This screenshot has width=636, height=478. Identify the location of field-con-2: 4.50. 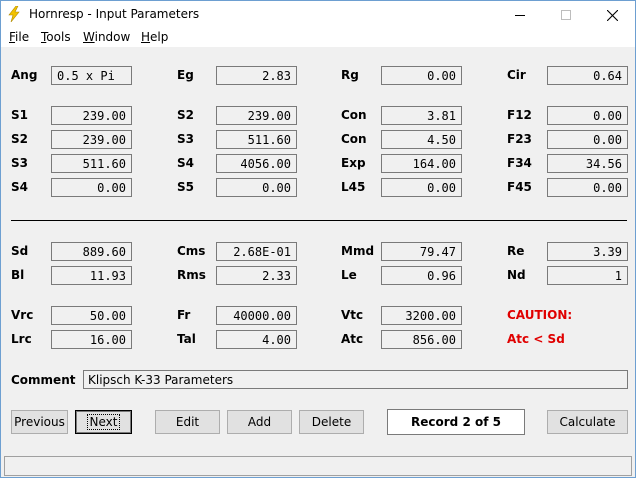
(421, 139).